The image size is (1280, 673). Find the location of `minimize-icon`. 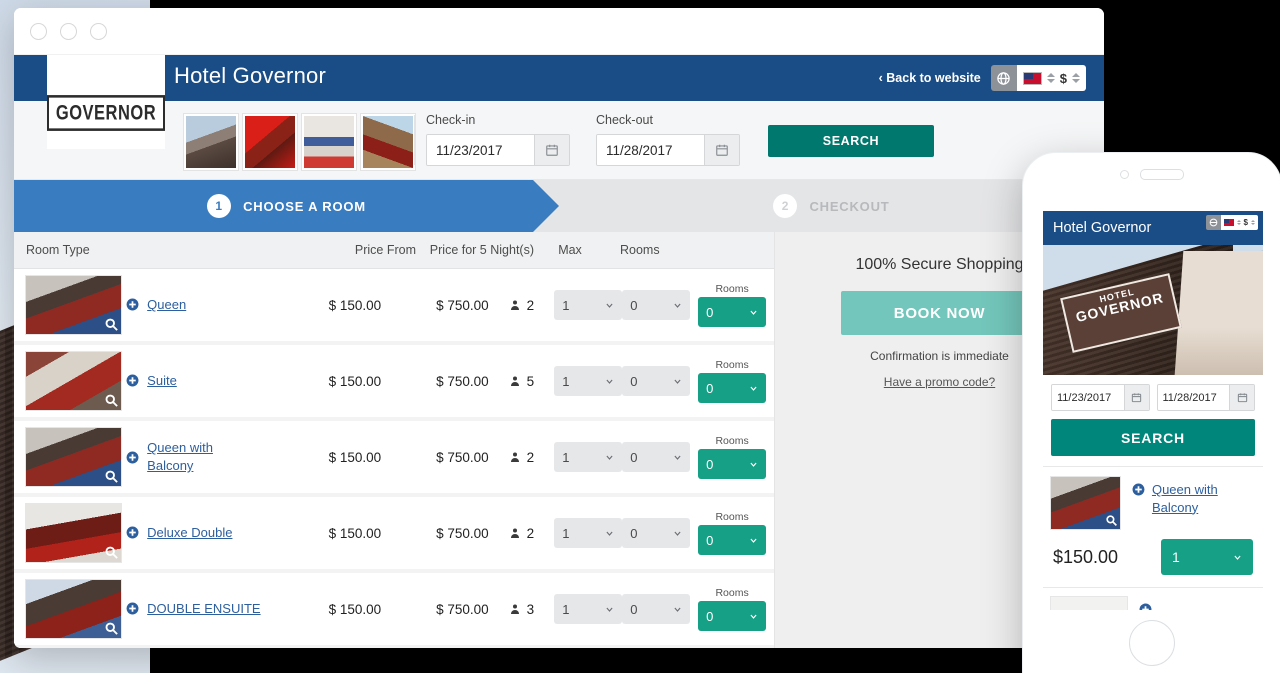

minimize-icon is located at coordinates (68, 31).